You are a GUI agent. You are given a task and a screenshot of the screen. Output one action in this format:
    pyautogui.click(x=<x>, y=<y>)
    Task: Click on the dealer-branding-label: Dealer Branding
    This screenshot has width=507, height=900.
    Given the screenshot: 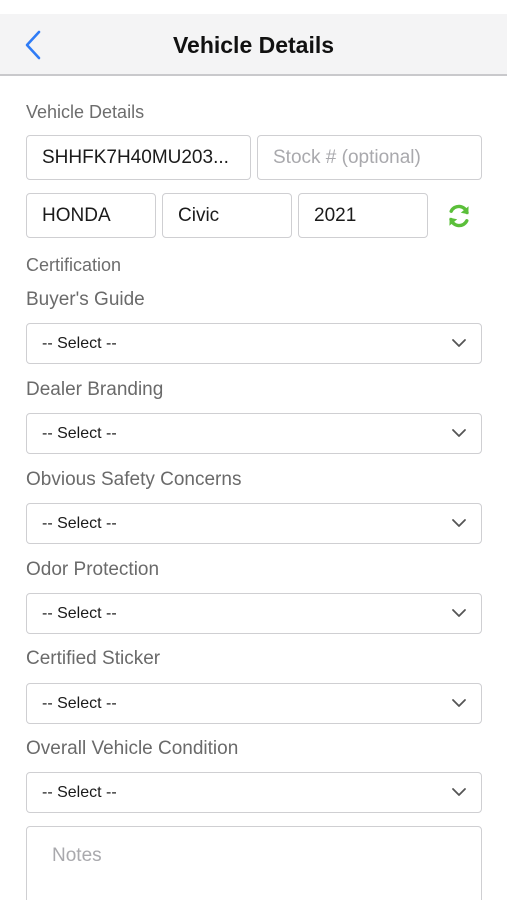 What is the action you would take?
    pyautogui.click(x=95, y=389)
    